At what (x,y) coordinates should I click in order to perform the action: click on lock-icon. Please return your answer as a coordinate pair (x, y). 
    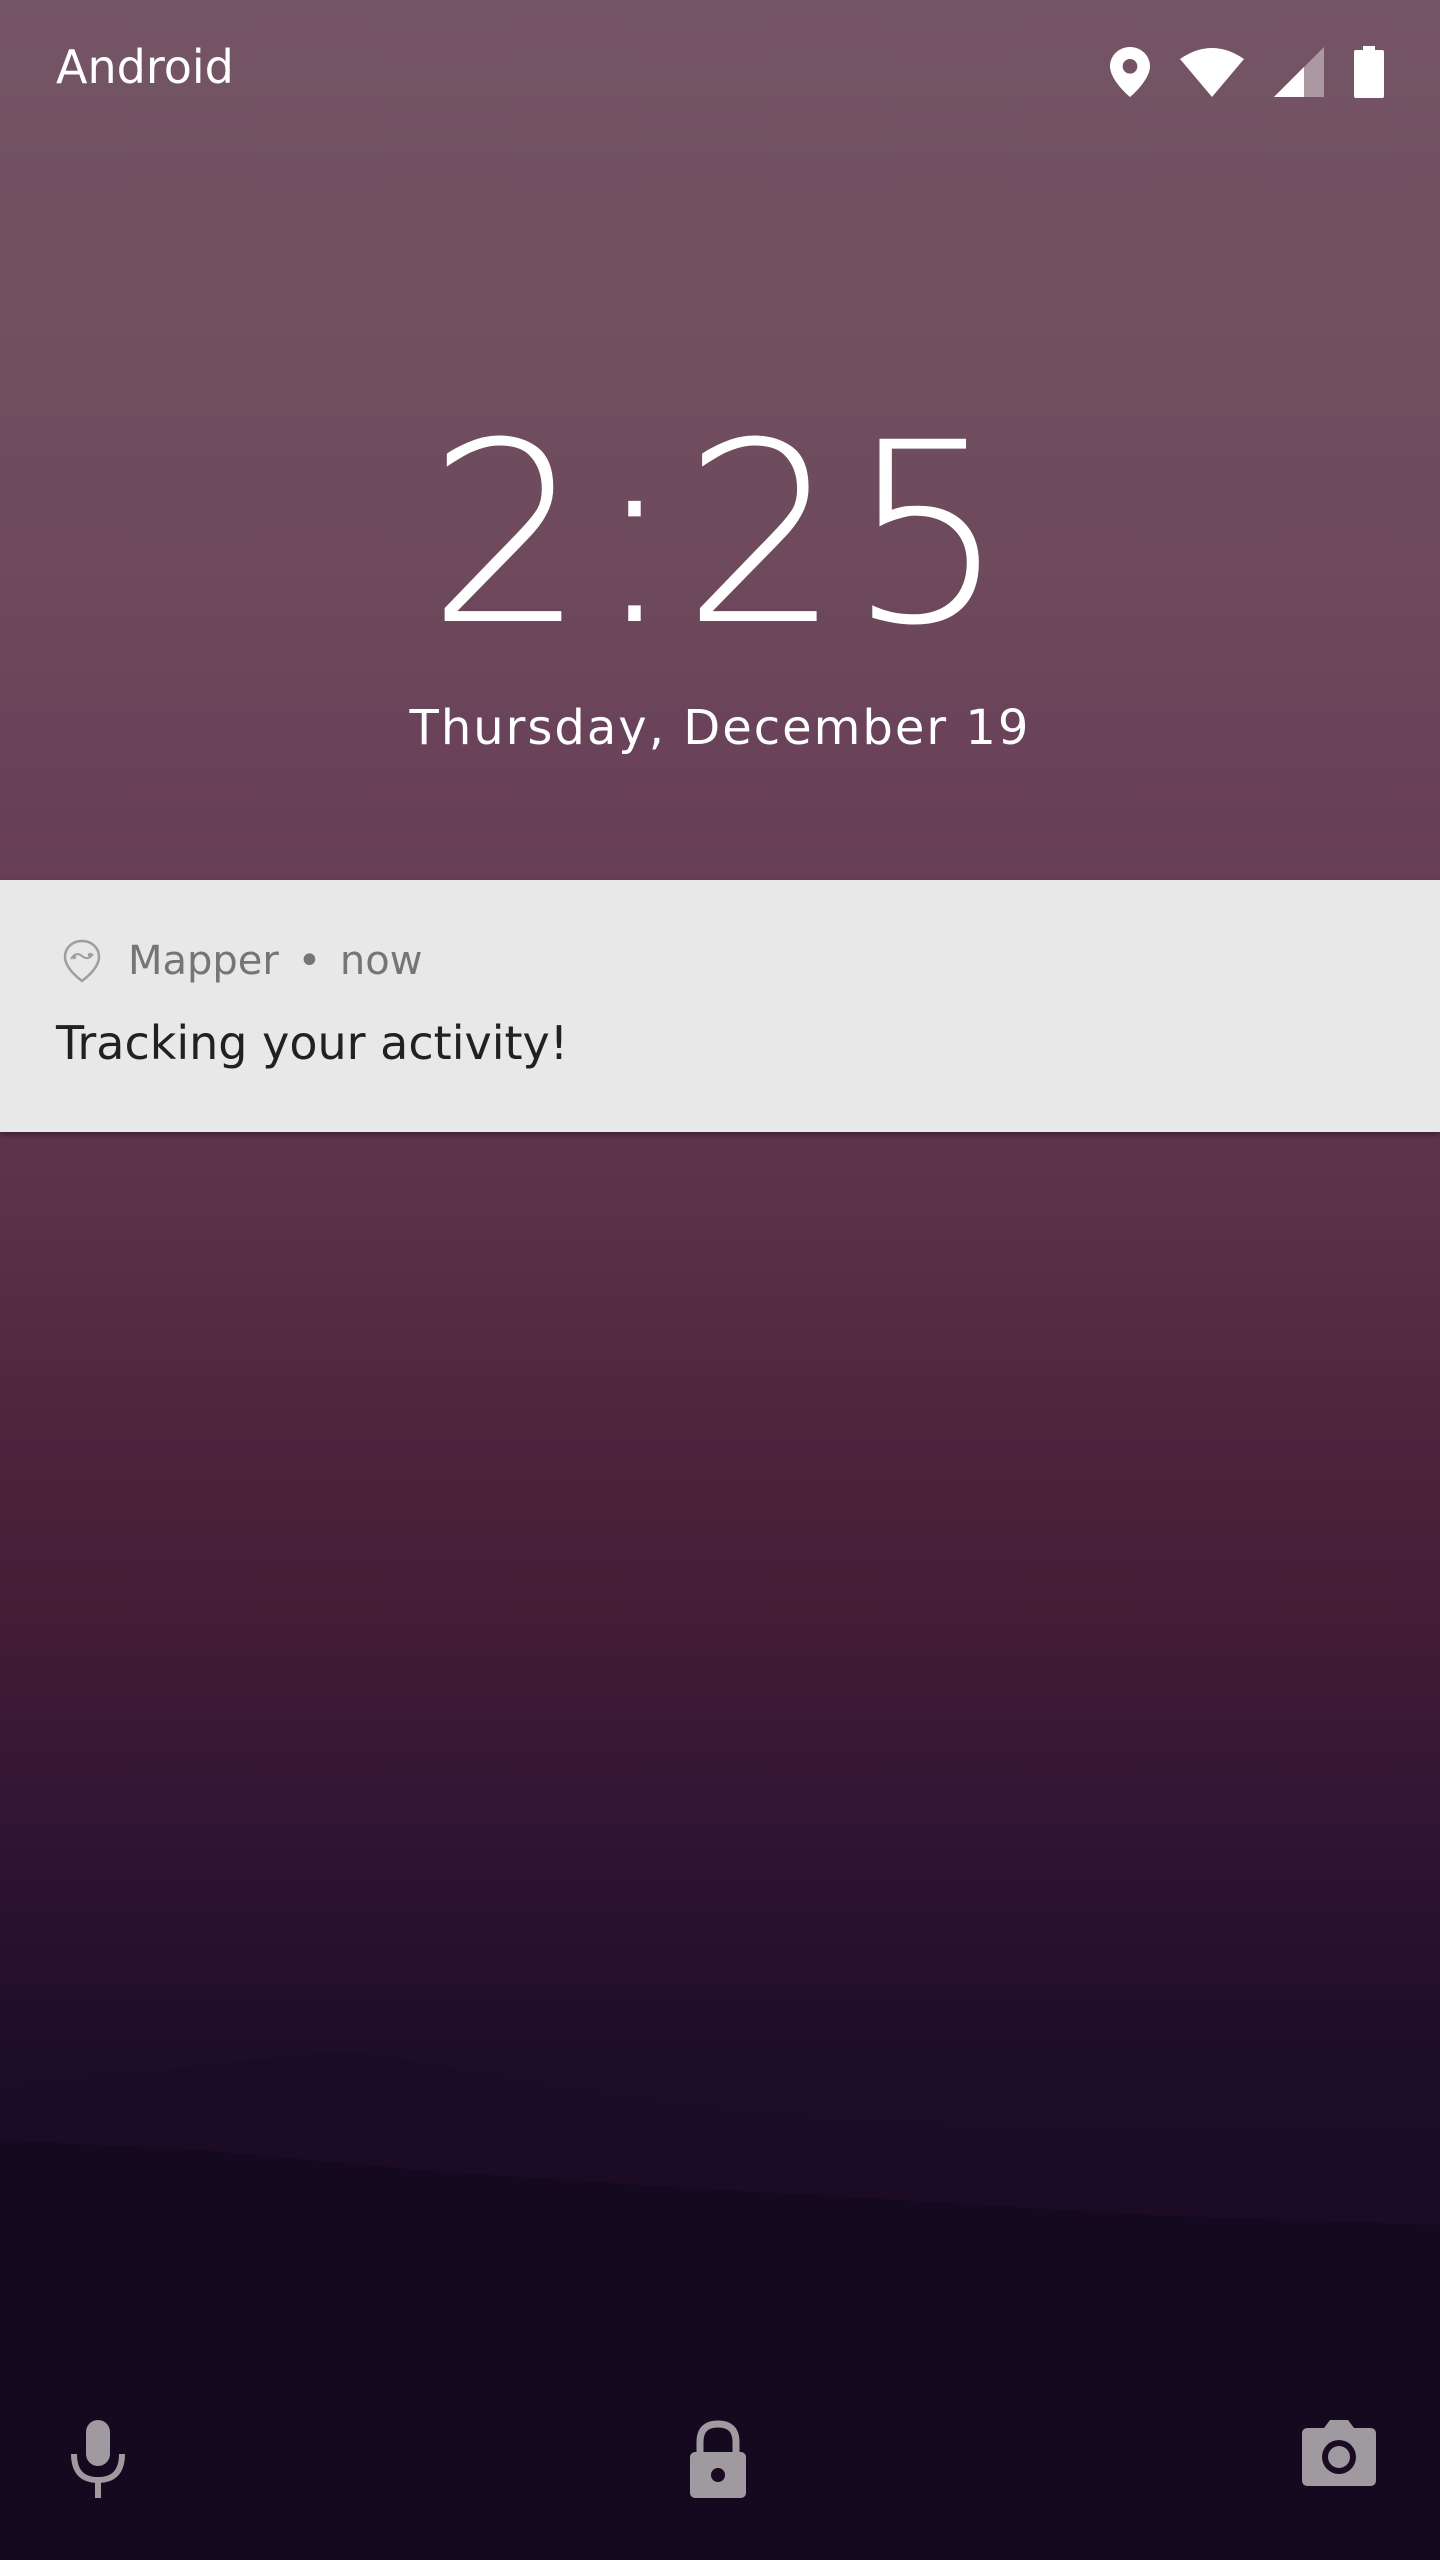
    Looking at the image, I should click on (718, 2460).